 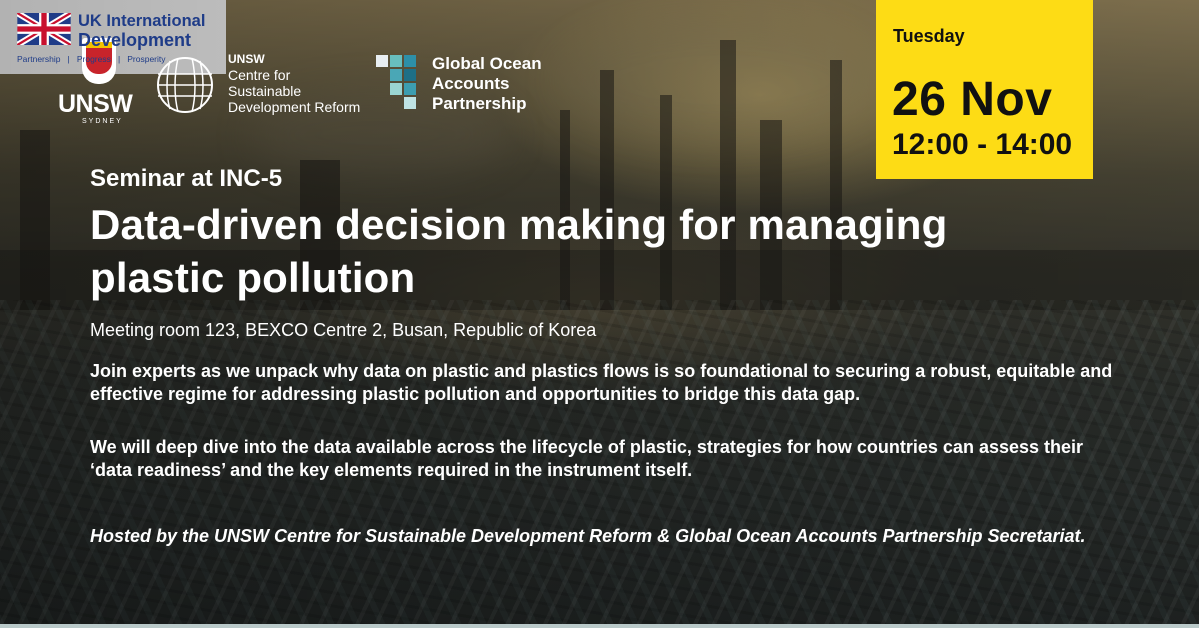 What do you see at coordinates (246, 59) in the screenshot?
I see `csdr-org-label: UNSW` at bounding box center [246, 59].